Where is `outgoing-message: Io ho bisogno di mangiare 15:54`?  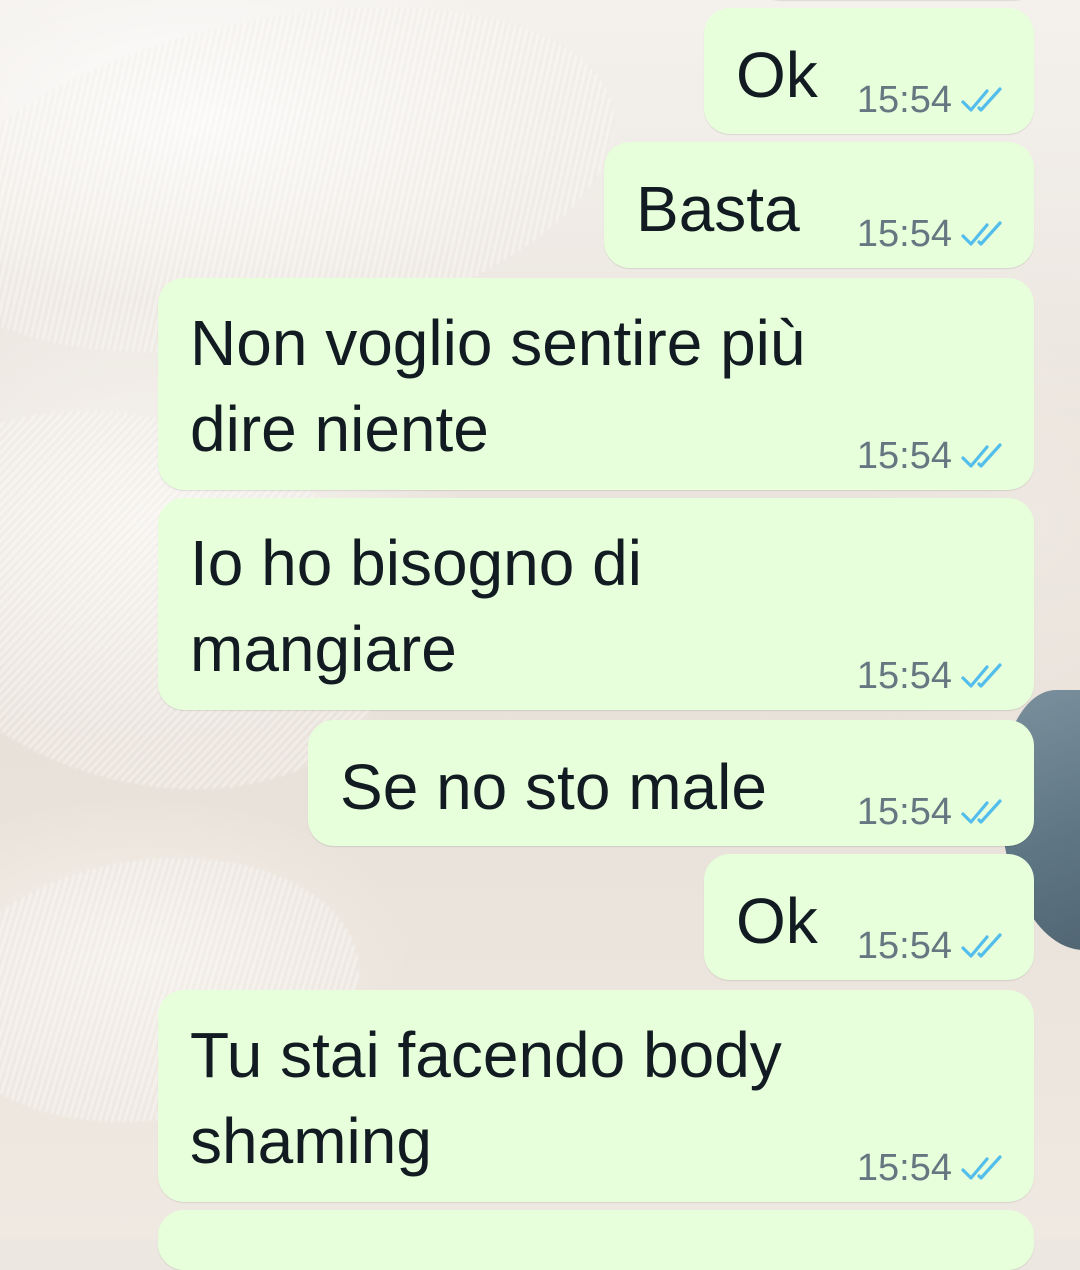 outgoing-message: Io ho bisogno di mangiare 15:54 is located at coordinates (596, 604).